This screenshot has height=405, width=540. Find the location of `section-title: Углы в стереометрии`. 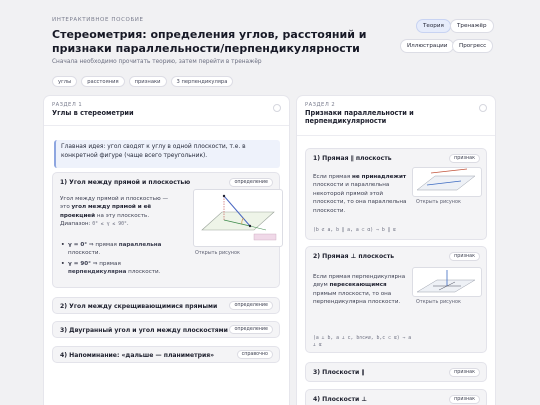

section-title: Углы в стереометрии is located at coordinates (93, 113).